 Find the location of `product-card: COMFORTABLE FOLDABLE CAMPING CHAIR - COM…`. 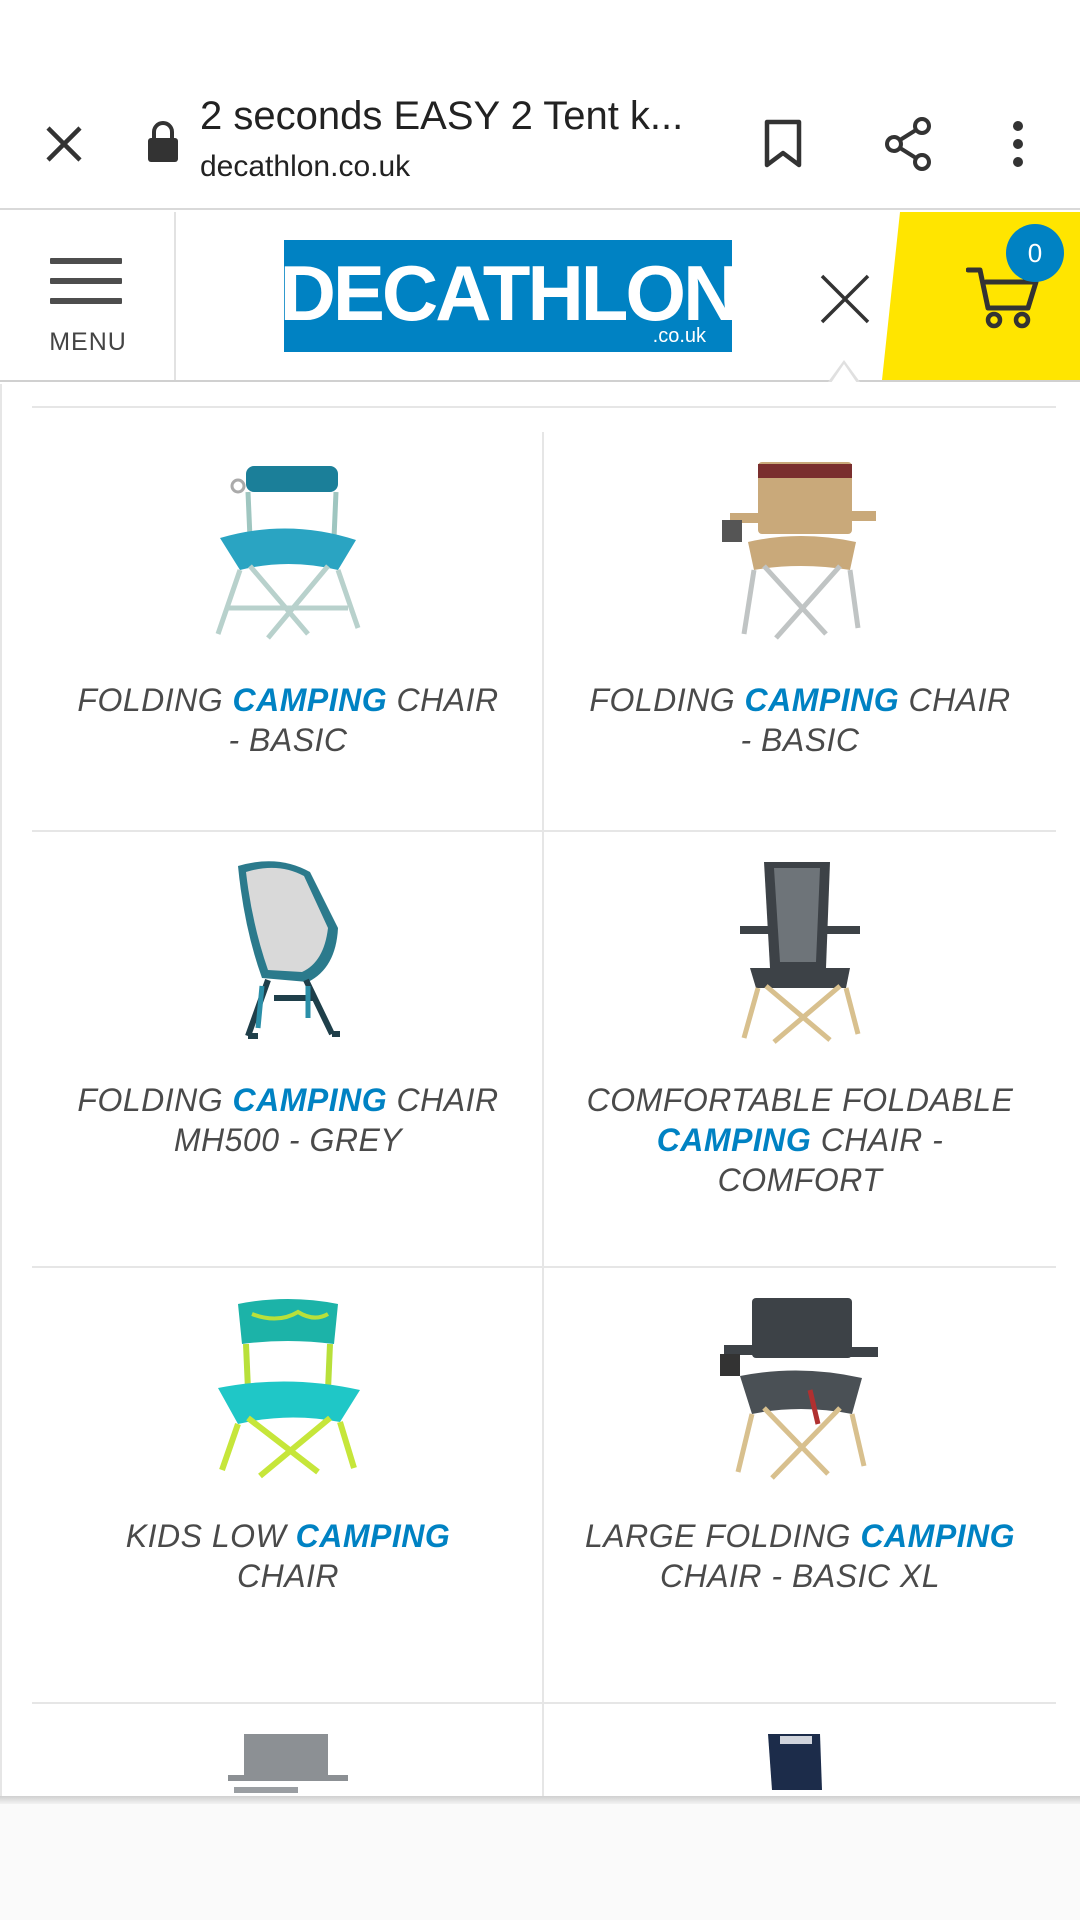

product-card: COMFORTABLE FOLDABLE CAMPING CHAIR - COM… is located at coordinates (800, 1050).